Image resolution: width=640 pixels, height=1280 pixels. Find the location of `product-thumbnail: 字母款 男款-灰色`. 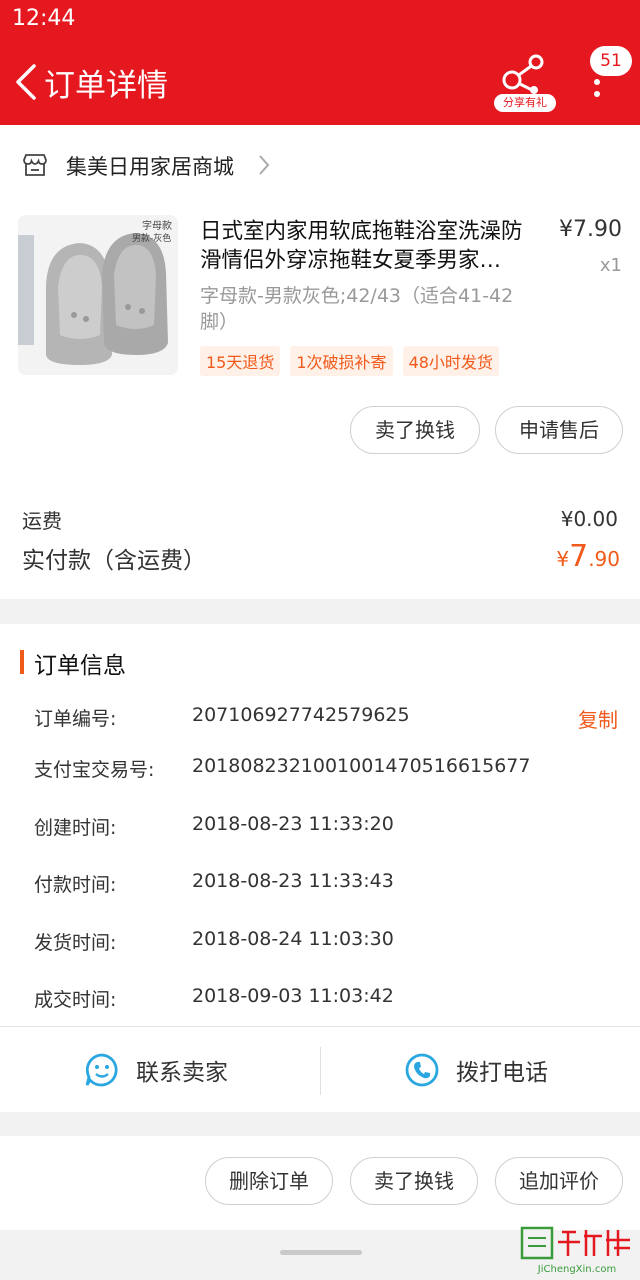

product-thumbnail: 字母款 男款-灰色 is located at coordinates (98, 295).